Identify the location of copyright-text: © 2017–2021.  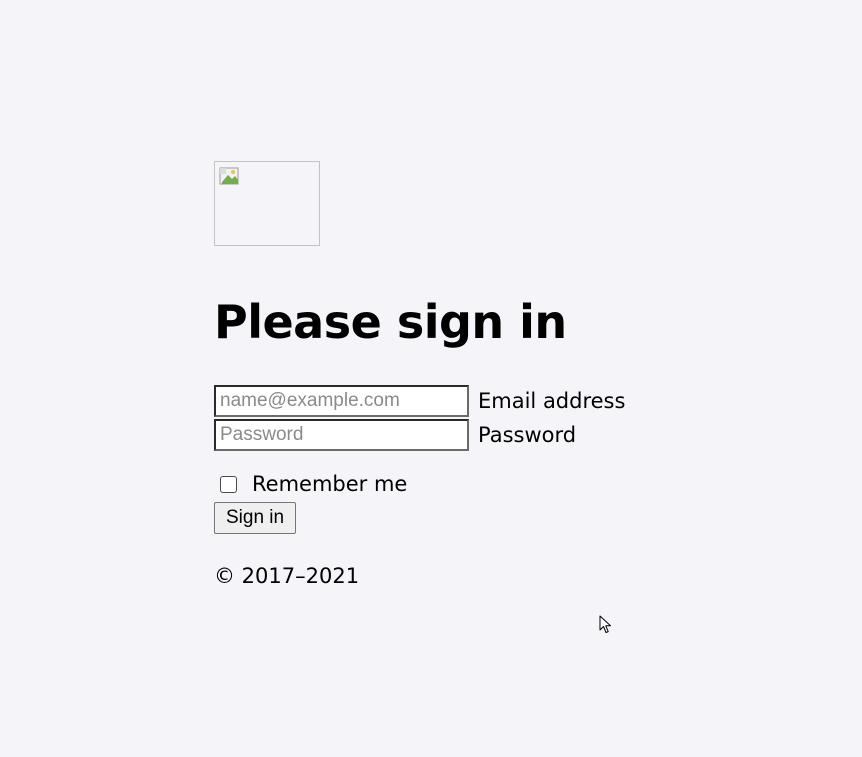
(287, 576).